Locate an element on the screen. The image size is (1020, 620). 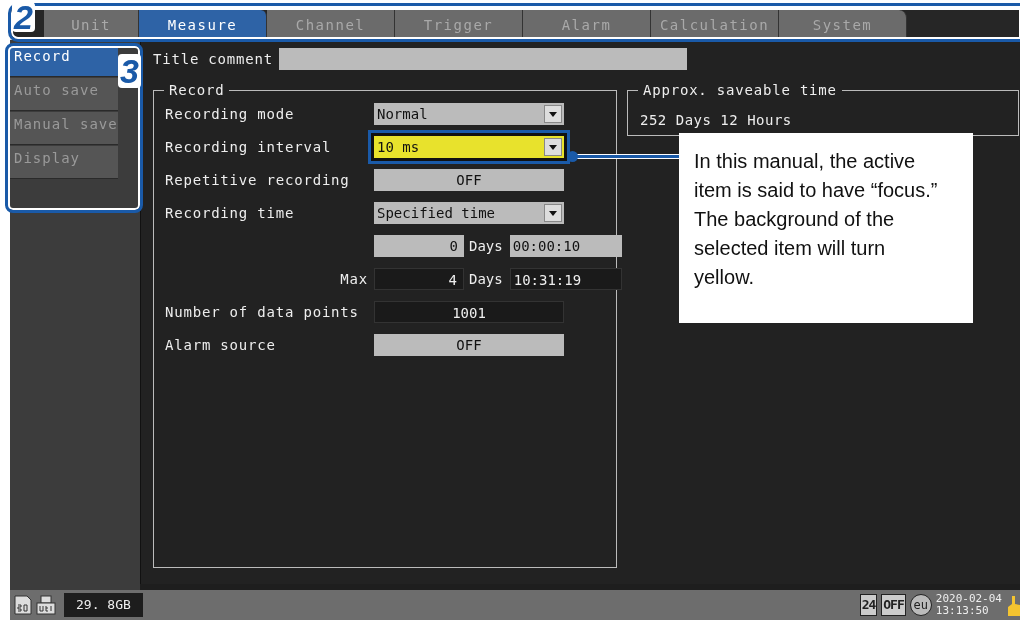
sd-card-icon is located at coordinates (23, 605).